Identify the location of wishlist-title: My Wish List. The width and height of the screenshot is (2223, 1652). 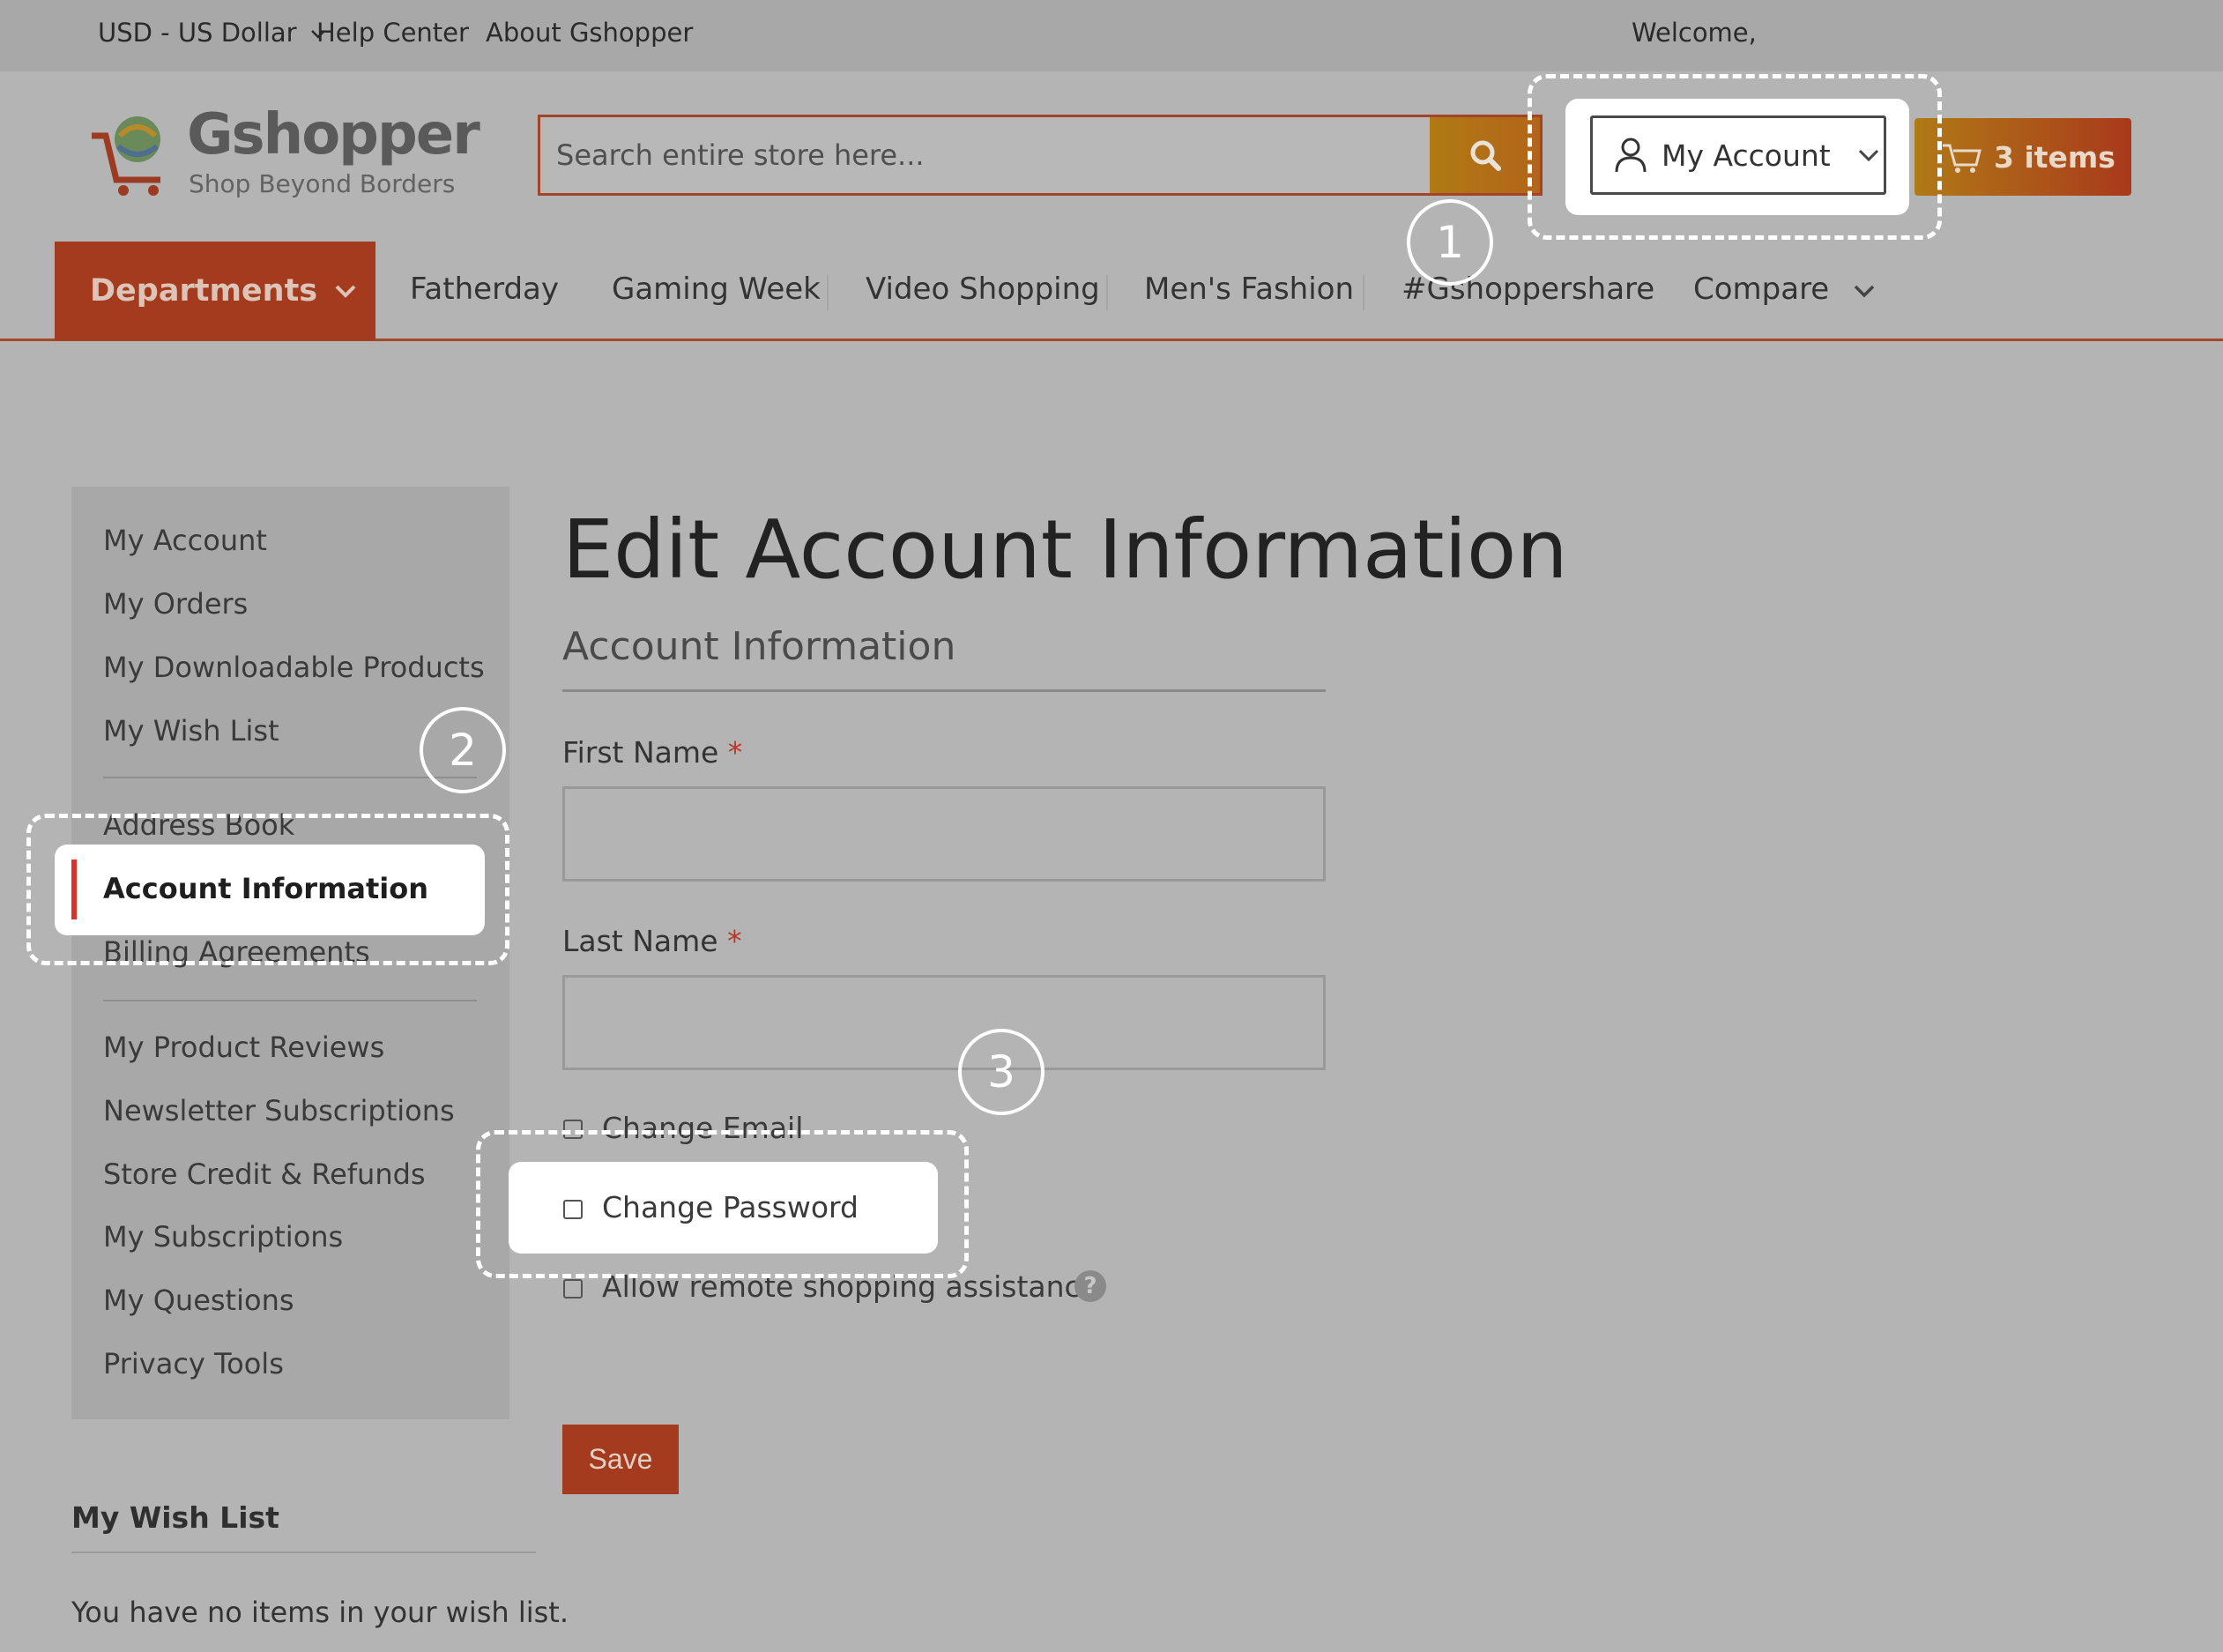
(175, 1517).